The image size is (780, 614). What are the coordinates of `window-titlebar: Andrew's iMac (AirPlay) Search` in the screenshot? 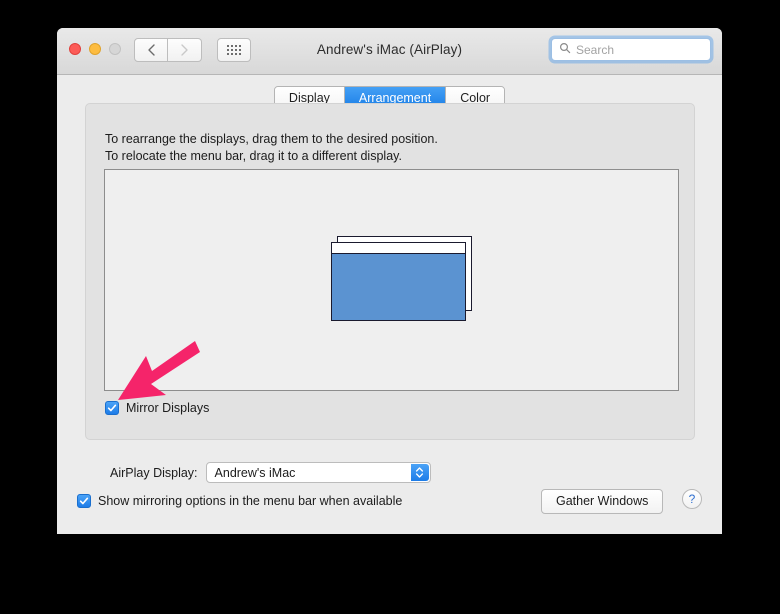 It's located at (389, 51).